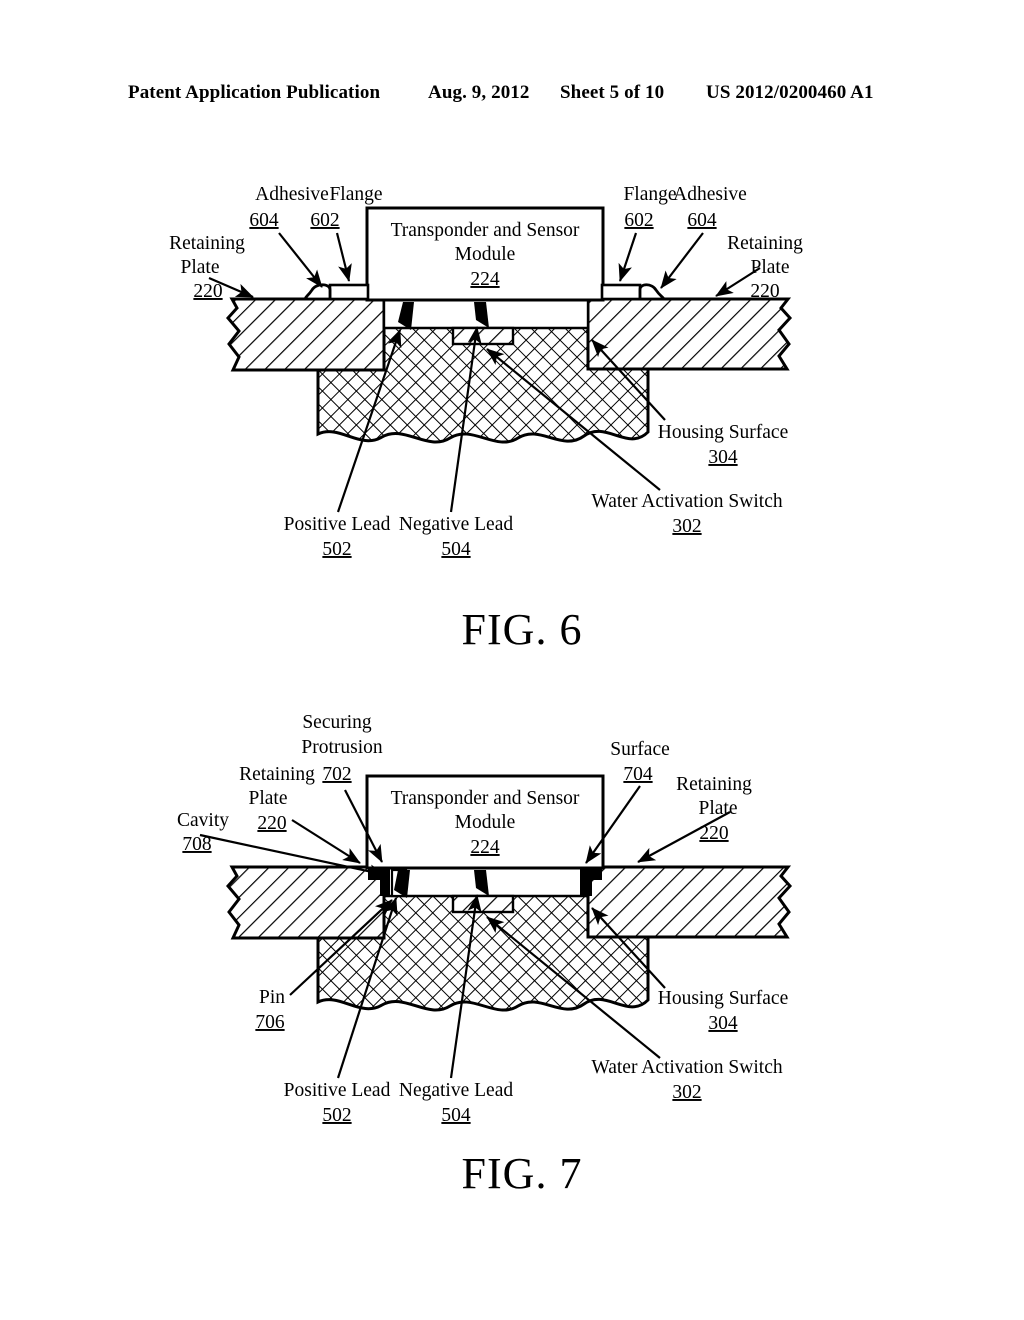  Describe the element at coordinates (649, 194) in the screenshot. I see `label-flange-right: Flange` at that location.